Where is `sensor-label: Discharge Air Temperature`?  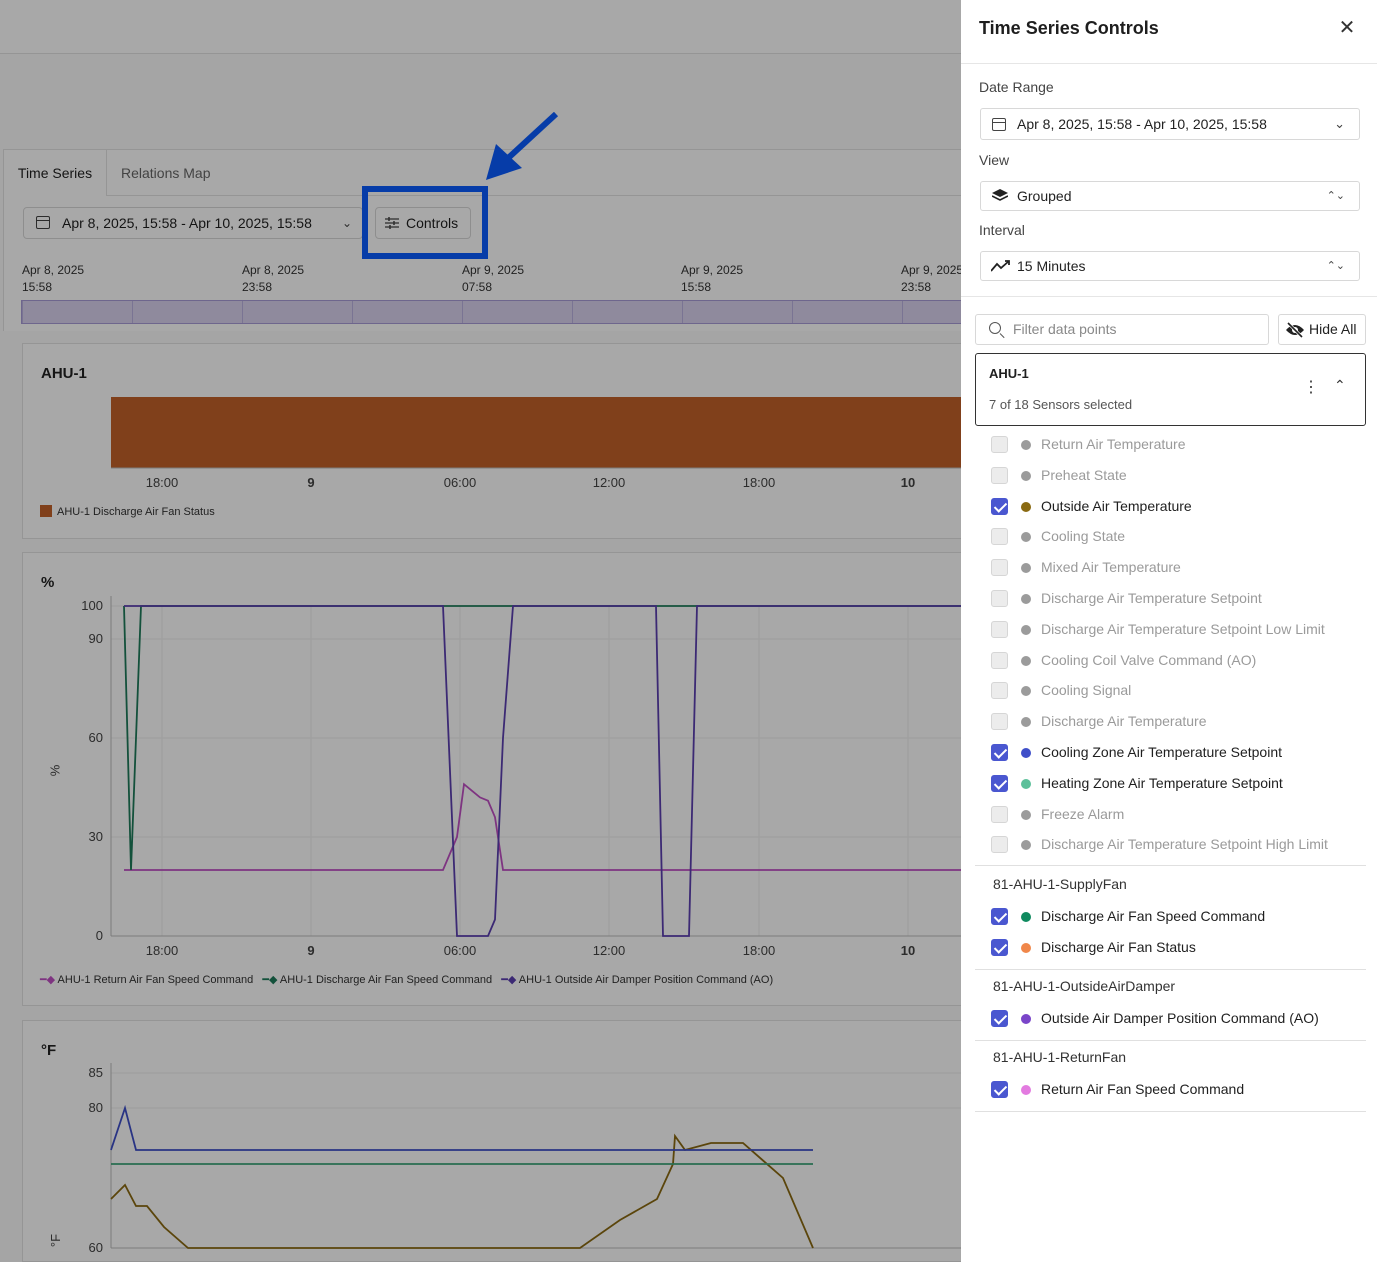
sensor-label: Discharge Air Temperature is located at coordinates (1124, 721).